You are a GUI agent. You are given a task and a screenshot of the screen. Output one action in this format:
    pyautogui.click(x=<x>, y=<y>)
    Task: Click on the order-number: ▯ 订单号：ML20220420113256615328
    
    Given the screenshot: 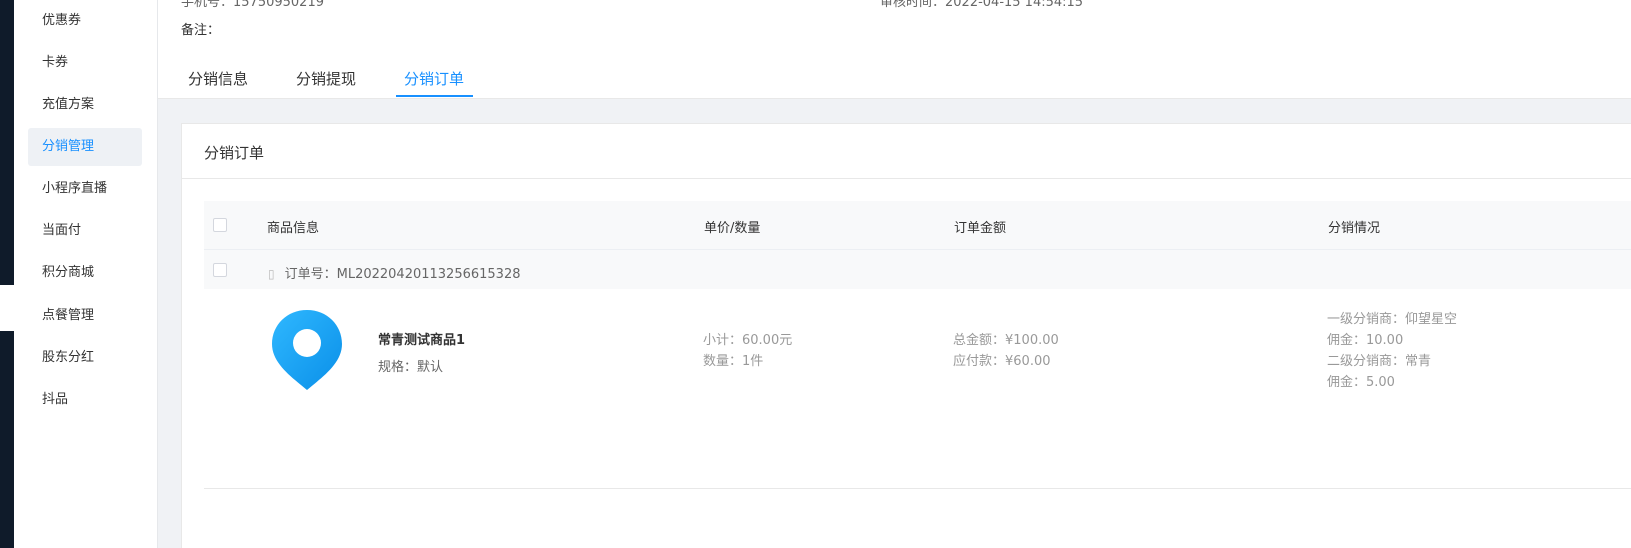 What is the action you would take?
    pyautogui.click(x=394, y=272)
    